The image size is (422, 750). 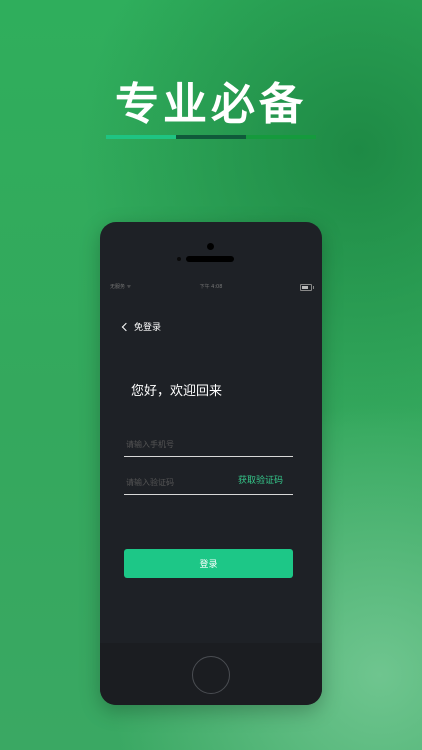 I want to click on status-bar: 无服务 ᯤ 下午 4:08, so click(x=212, y=288).